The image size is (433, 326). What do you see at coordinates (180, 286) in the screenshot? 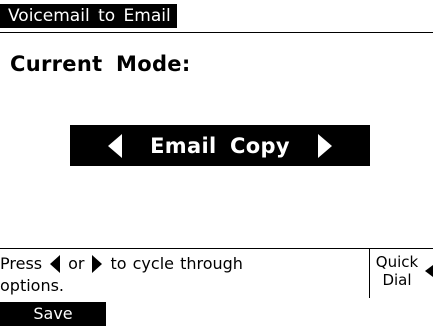
I see `hint-line-2: options.` at bounding box center [180, 286].